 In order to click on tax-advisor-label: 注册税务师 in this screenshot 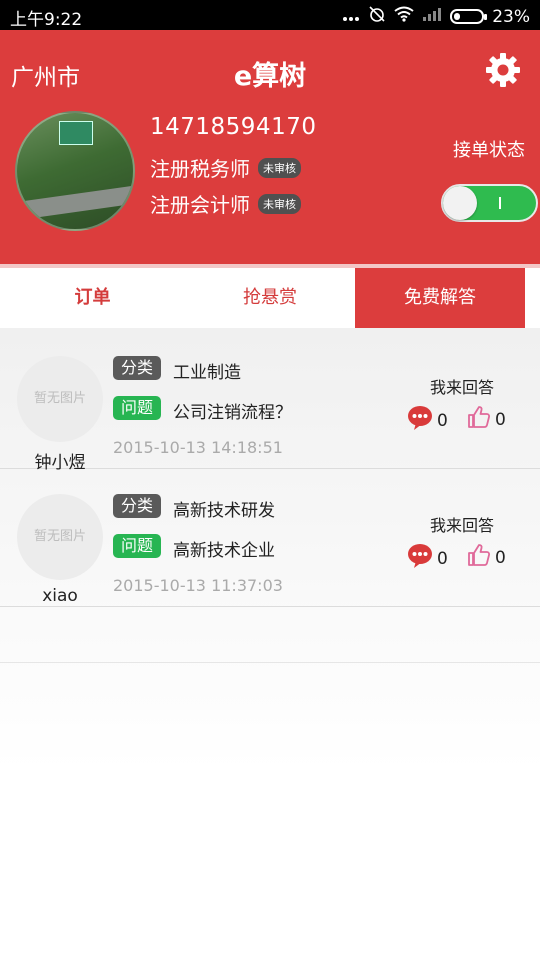, I will do `click(200, 169)`.